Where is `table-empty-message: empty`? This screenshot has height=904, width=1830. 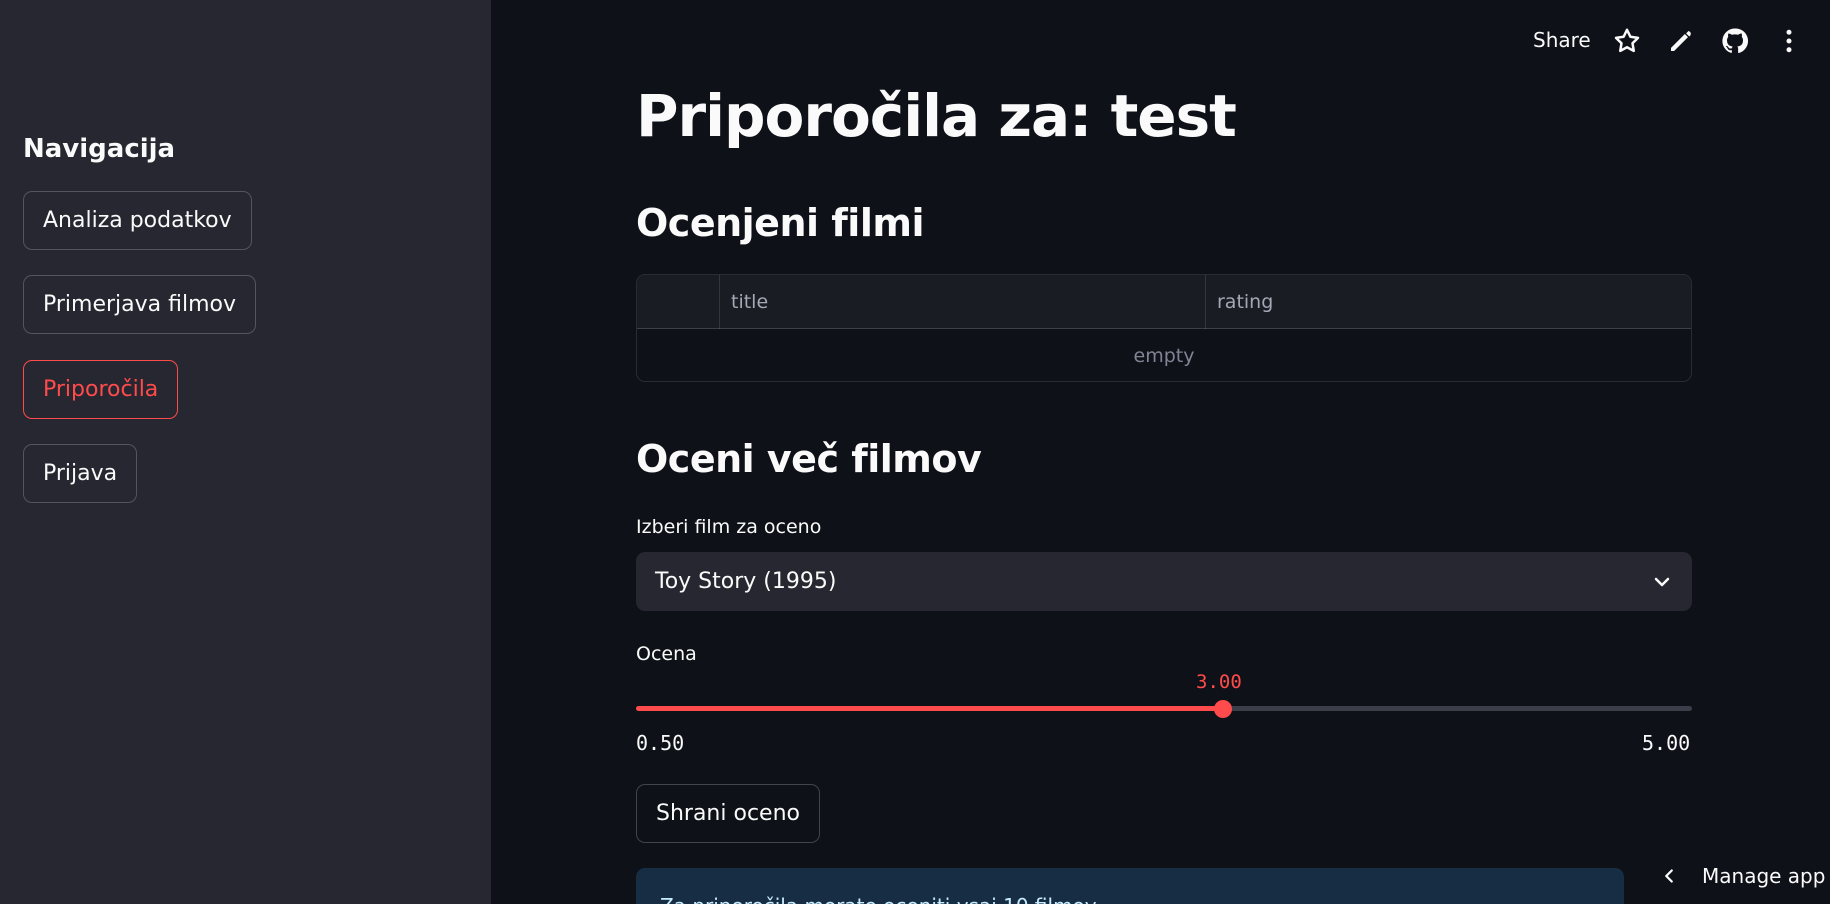 table-empty-message: empty is located at coordinates (1164, 356).